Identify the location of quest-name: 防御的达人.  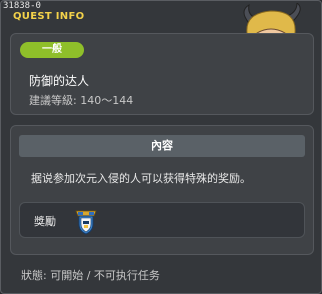
(59, 81).